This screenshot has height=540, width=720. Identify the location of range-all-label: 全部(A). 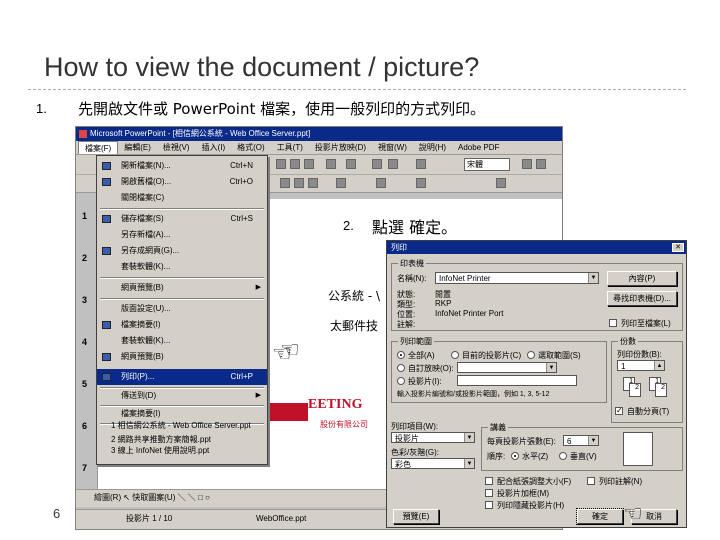
(421, 355).